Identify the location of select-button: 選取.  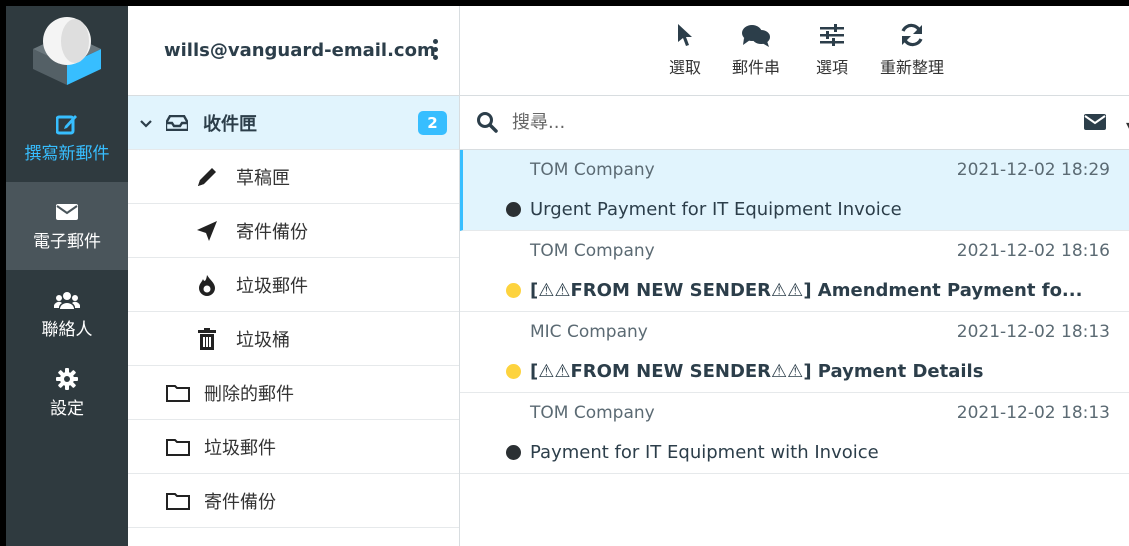
(685, 50).